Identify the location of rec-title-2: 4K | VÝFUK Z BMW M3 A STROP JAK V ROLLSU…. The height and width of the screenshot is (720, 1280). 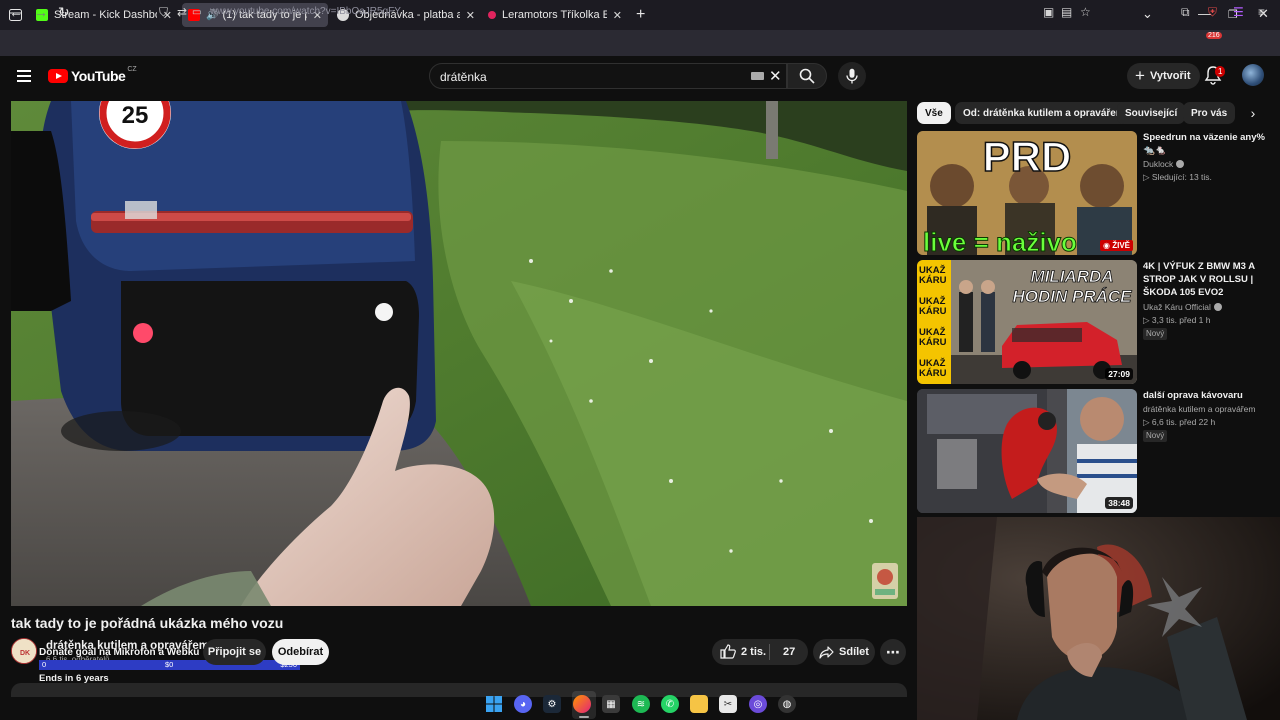
(1206, 279).